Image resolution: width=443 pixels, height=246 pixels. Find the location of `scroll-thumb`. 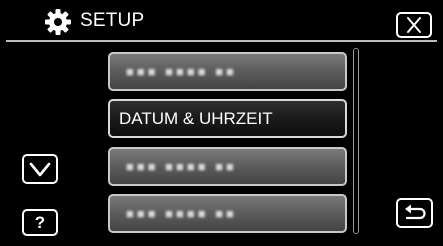

scroll-thumb is located at coordinates (356, 141).